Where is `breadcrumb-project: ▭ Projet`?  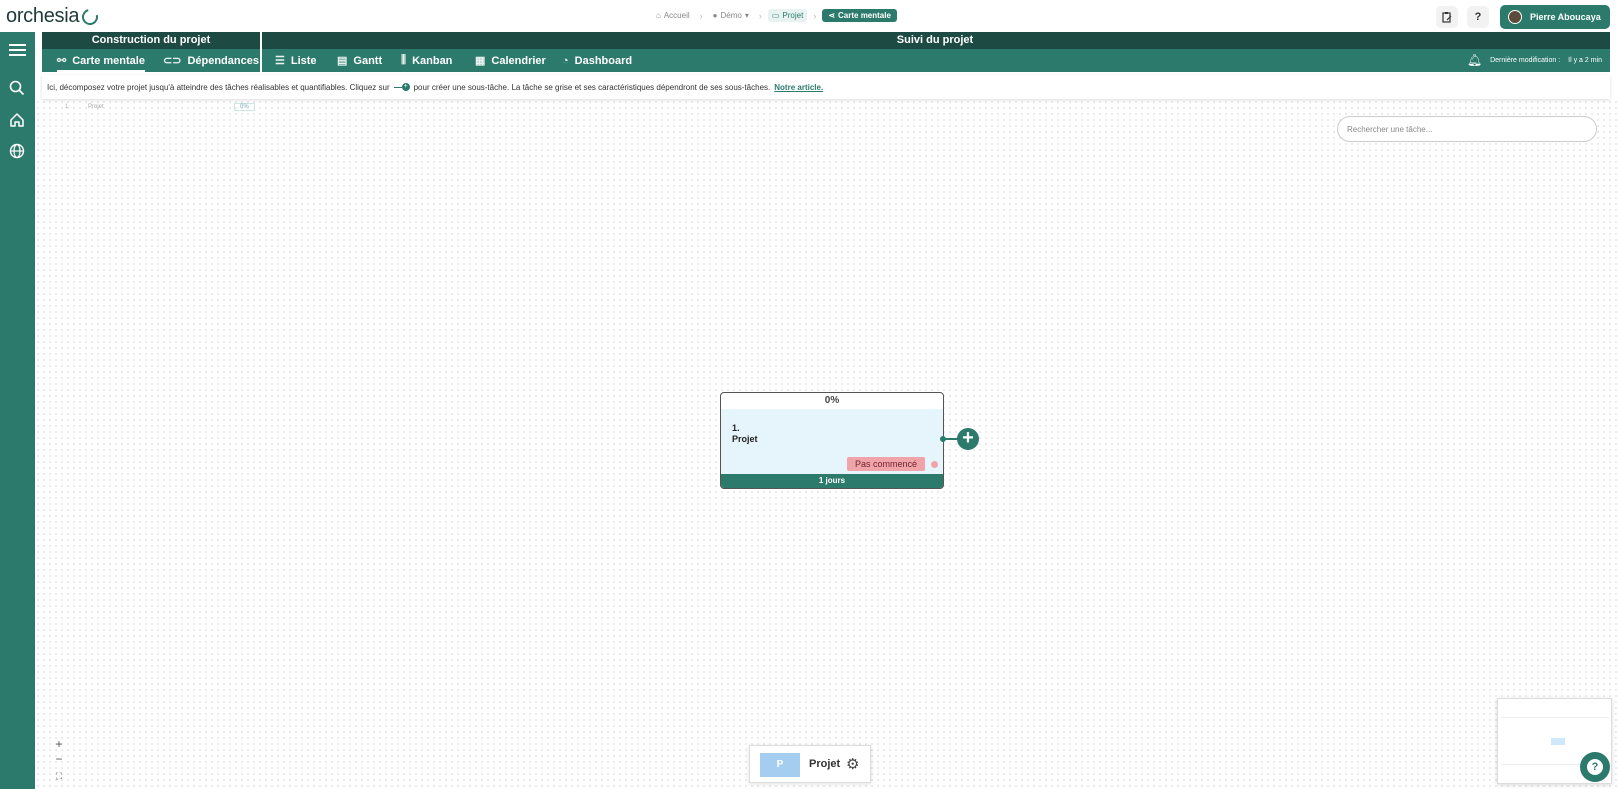 breadcrumb-project: ▭ Projet is located at coordinates (787, 15).